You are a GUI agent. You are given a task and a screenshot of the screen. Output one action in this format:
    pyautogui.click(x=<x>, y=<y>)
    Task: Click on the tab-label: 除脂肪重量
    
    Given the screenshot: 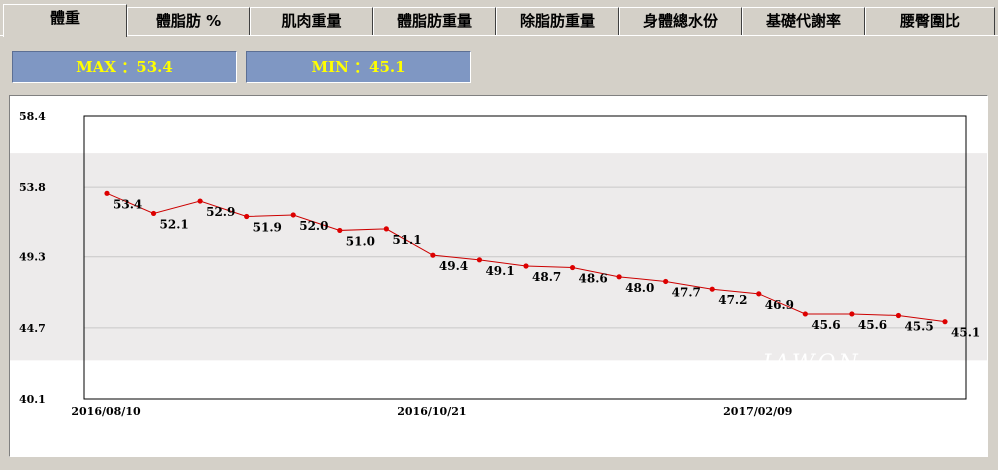 What is the action you would take?
    pyautogui.click(x=557, y=21)
    